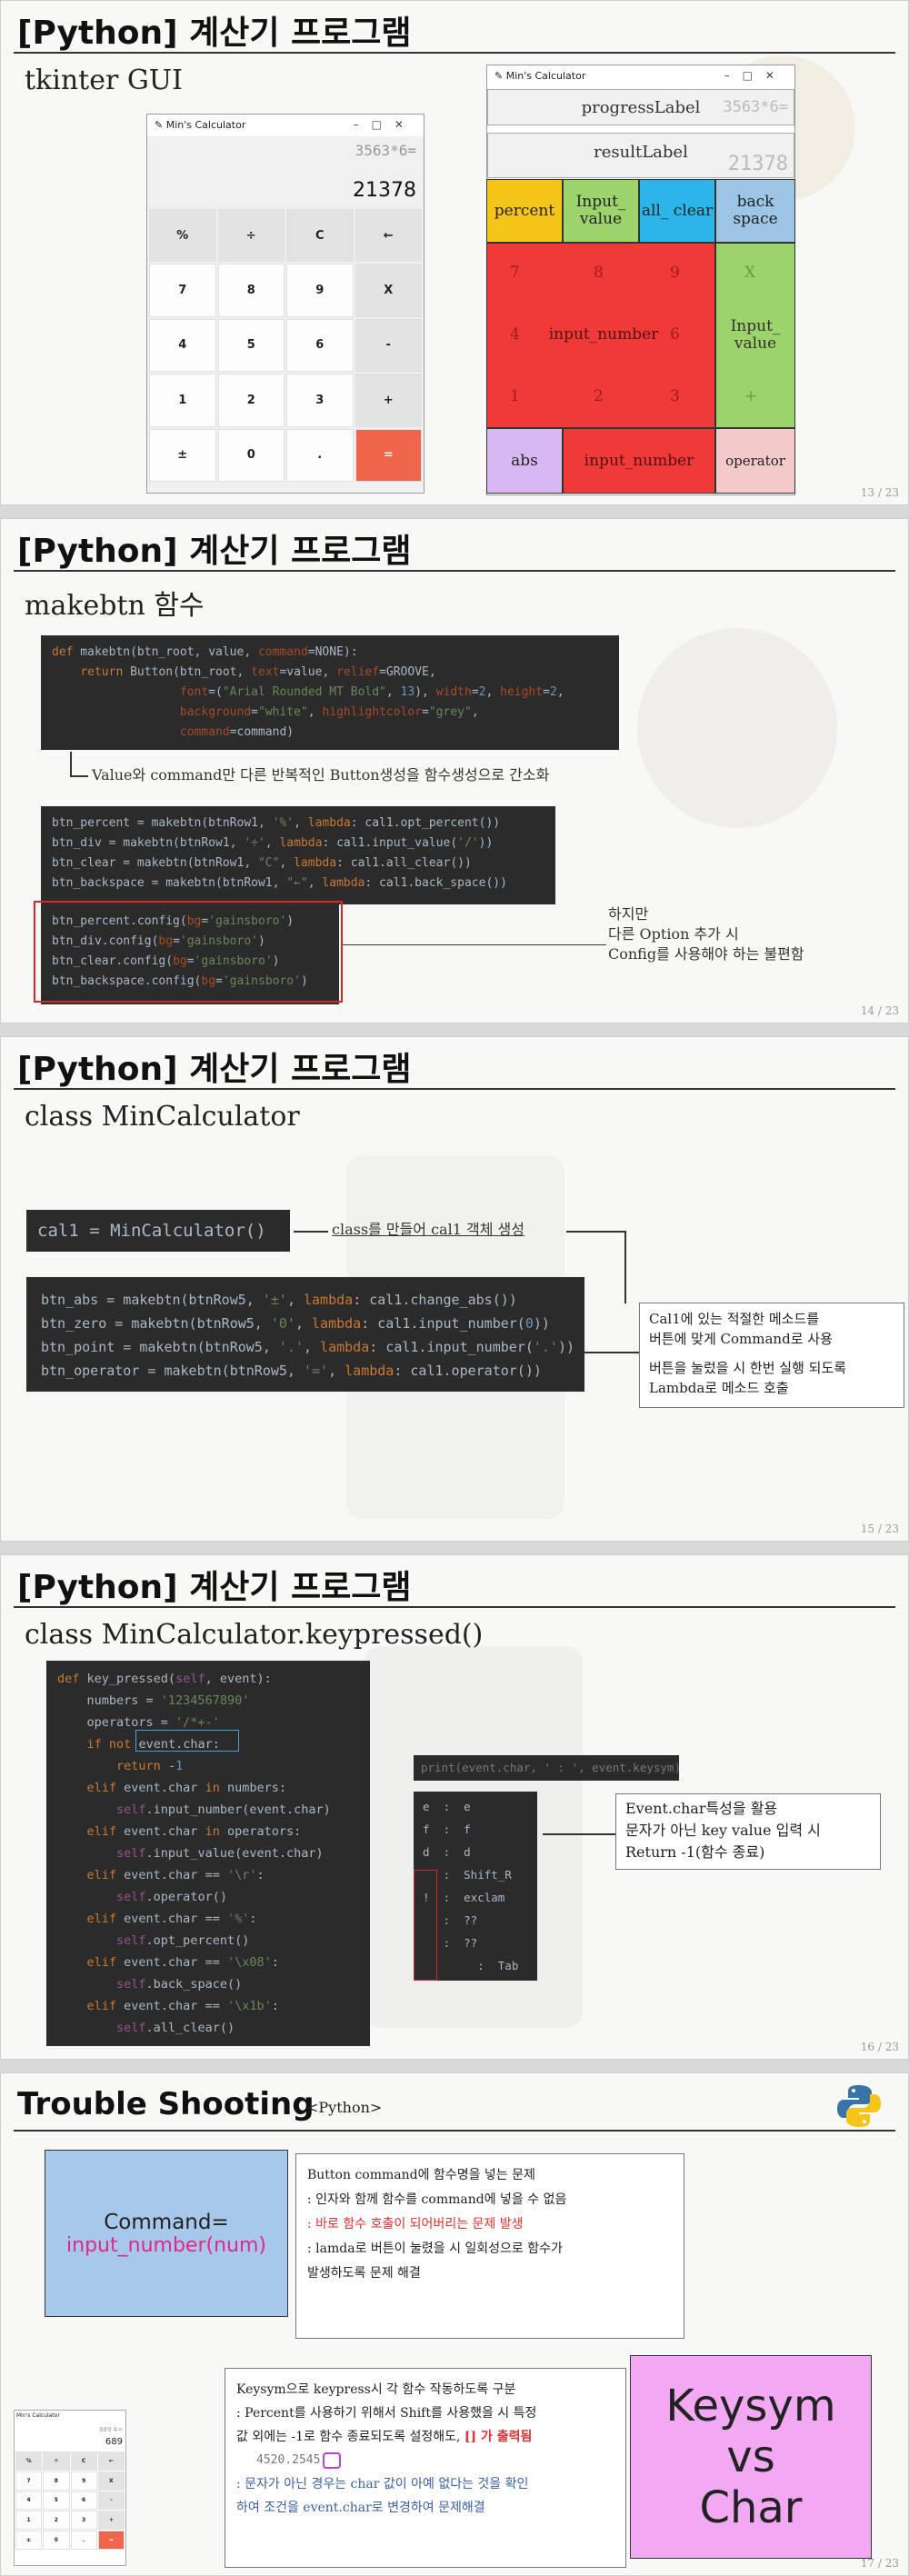 This screenshot has width=909, height=2576. Describe the element at coordinates (237, 732) in the screenshot. I see `code-line: command=command)` at that location.